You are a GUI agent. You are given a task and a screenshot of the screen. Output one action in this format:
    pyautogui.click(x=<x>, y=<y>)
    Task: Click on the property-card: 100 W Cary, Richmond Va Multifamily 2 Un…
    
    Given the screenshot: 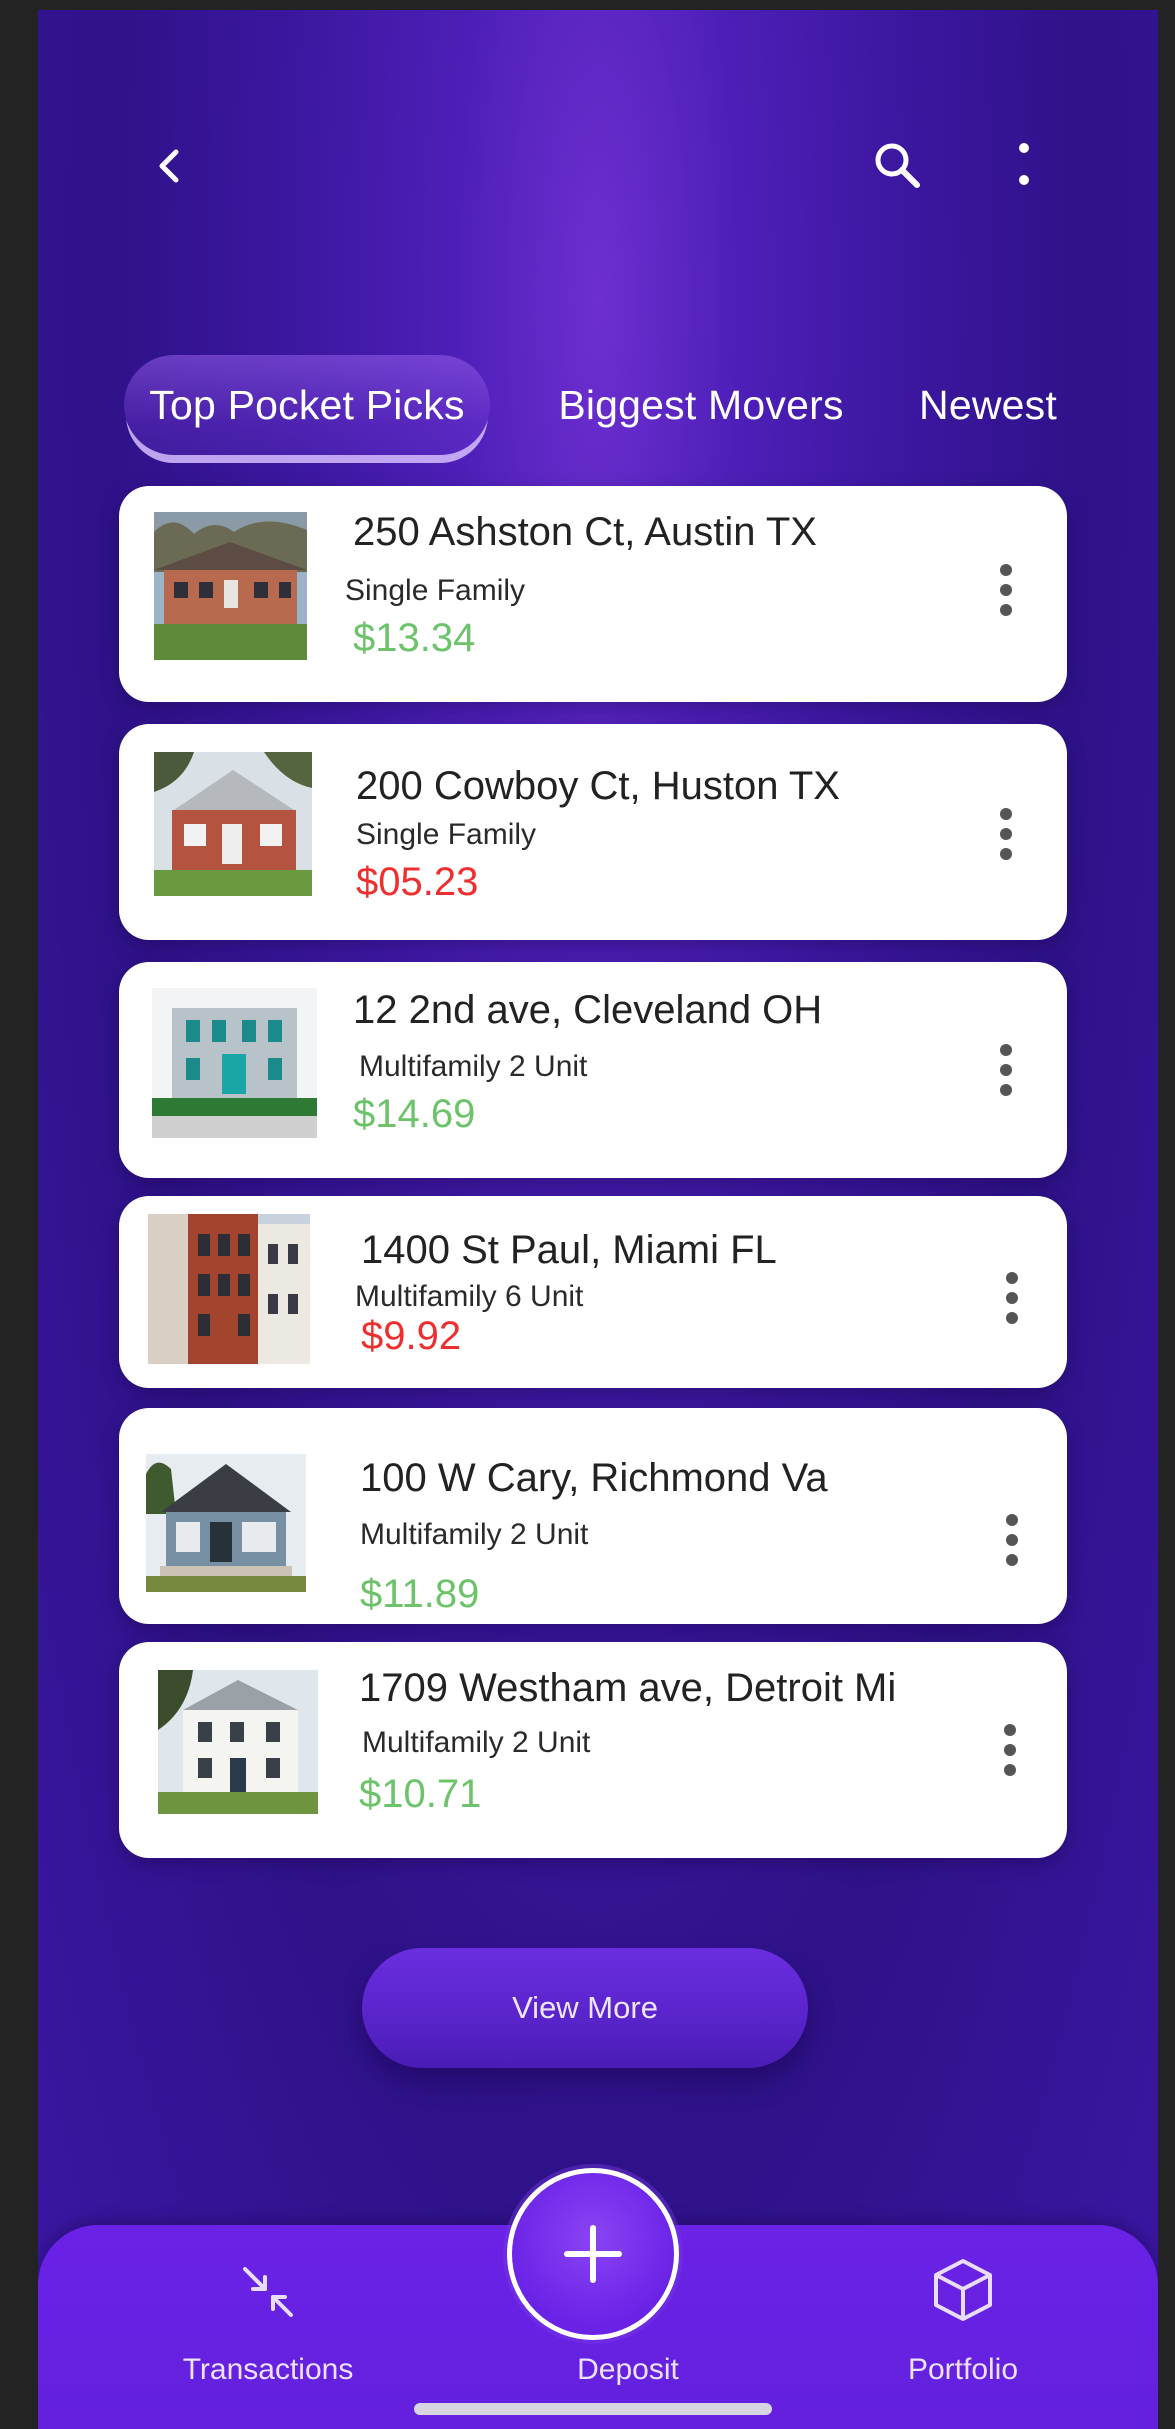 What is the action you would take?
    pyautogui.click(x=593, y=1516)
    